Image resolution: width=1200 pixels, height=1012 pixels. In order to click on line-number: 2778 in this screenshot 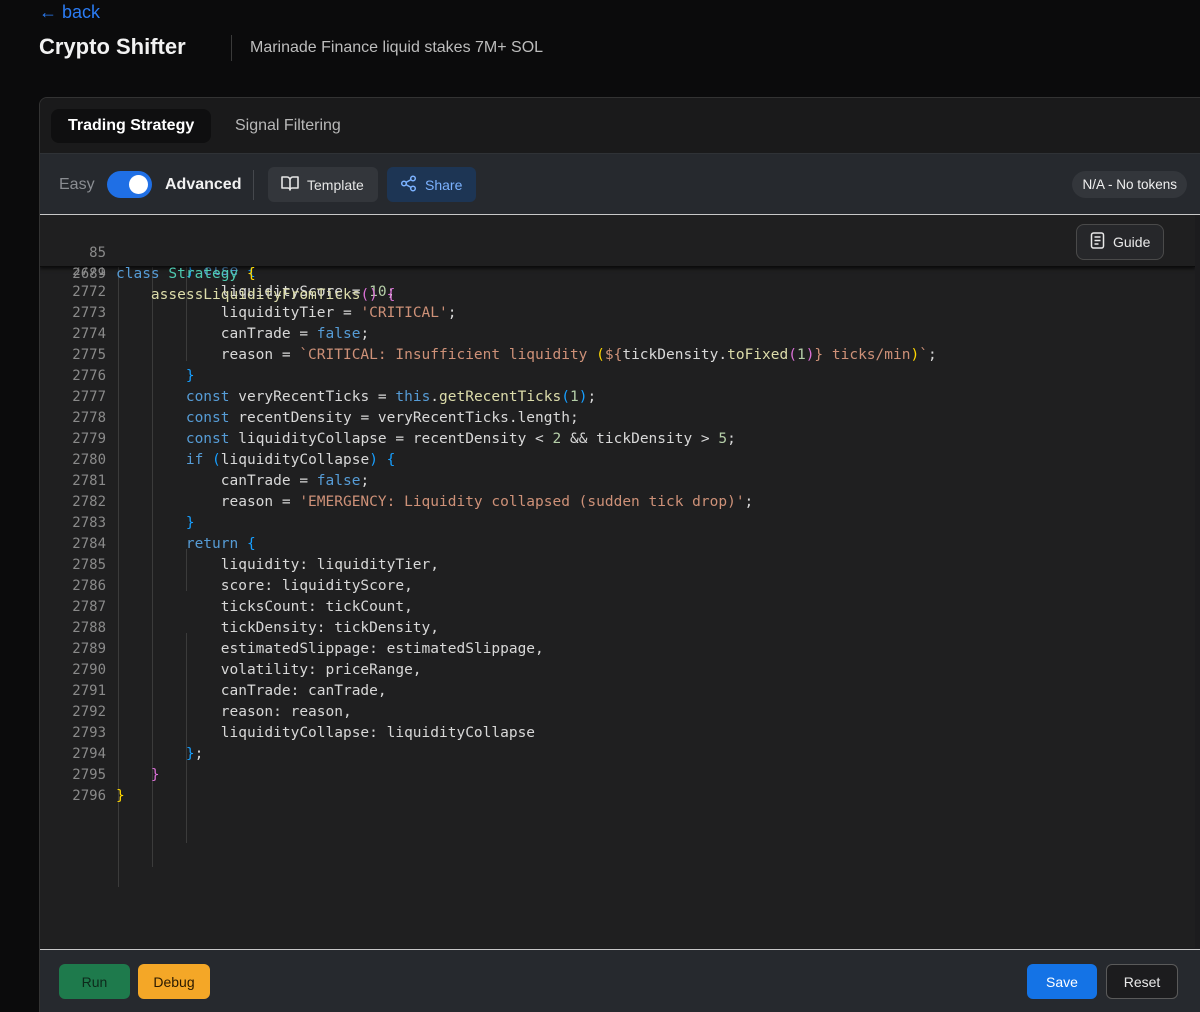, I will do `click(89, 418)`.